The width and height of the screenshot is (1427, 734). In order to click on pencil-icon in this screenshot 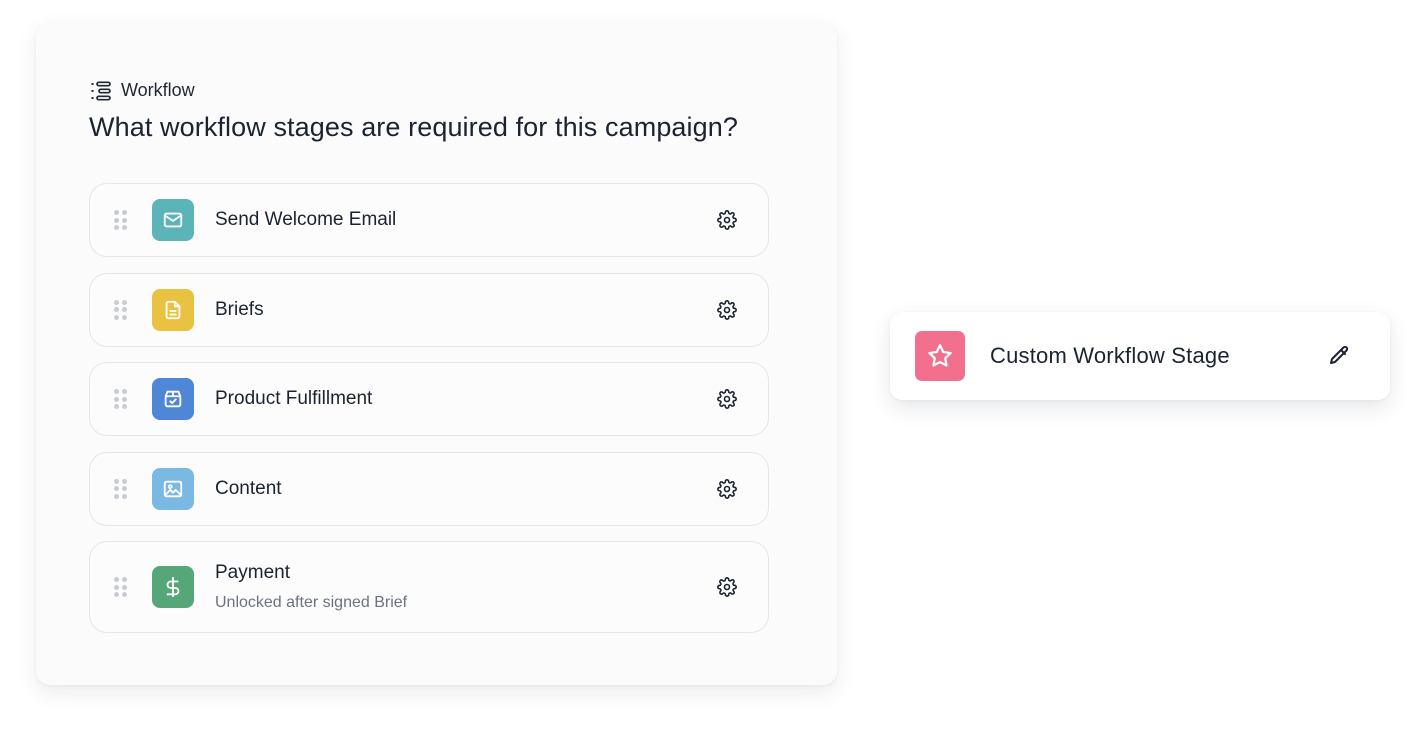, I will do `click(1339, 356)`.